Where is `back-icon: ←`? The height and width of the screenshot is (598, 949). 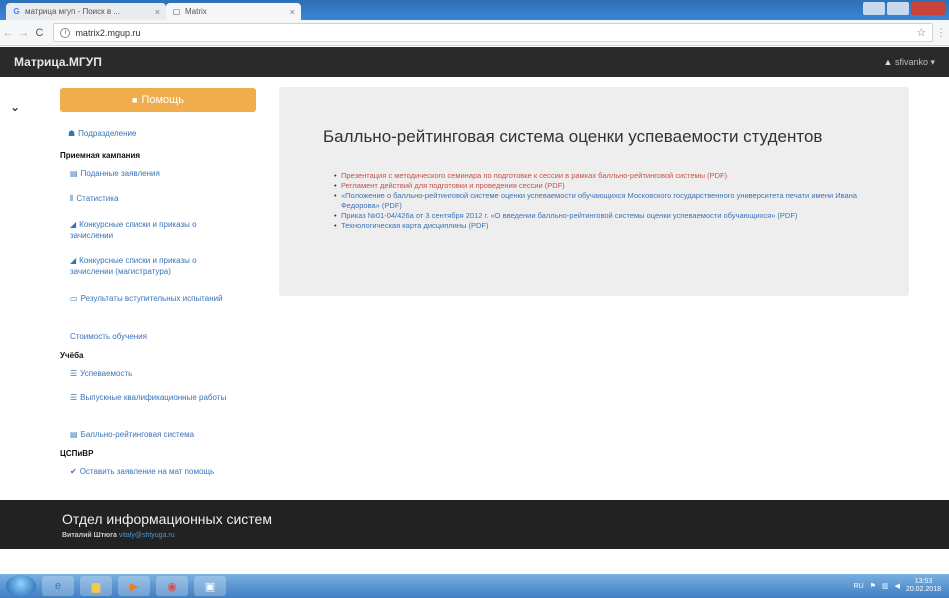
back-icon: ← is located at coordinates (8, 33).